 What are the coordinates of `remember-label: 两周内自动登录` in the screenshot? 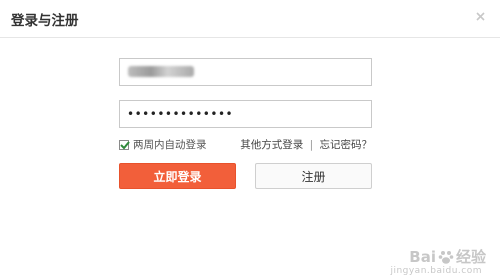 It's located at (170, 145).